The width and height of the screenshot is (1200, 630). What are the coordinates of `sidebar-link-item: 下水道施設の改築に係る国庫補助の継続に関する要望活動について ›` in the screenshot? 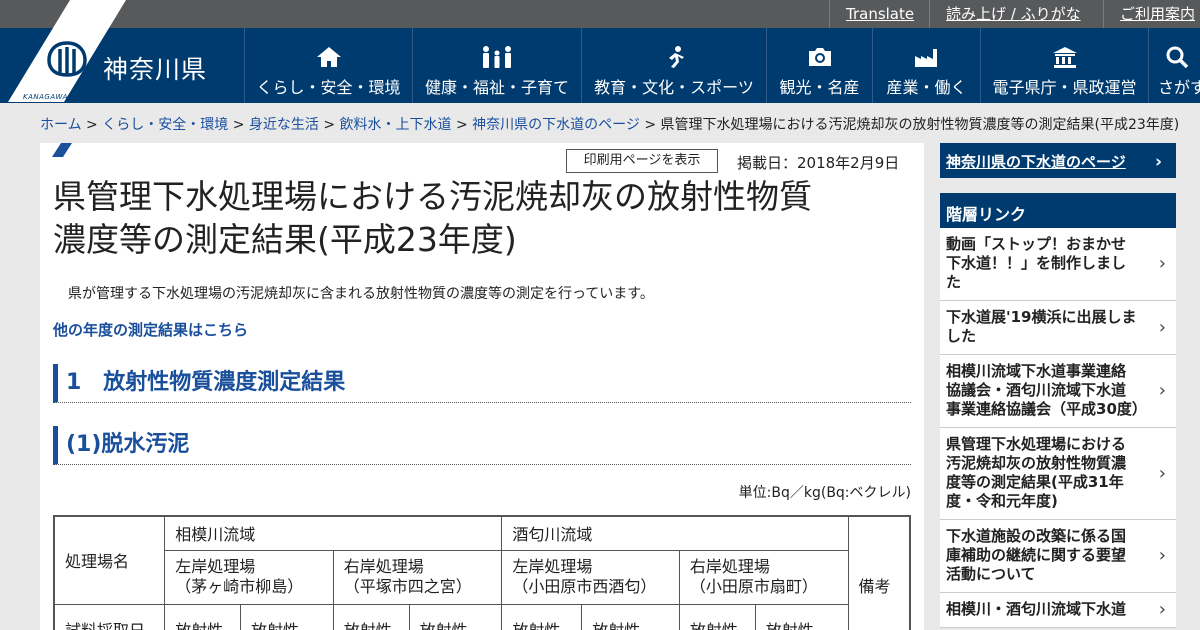 It's located at (1058, 556).